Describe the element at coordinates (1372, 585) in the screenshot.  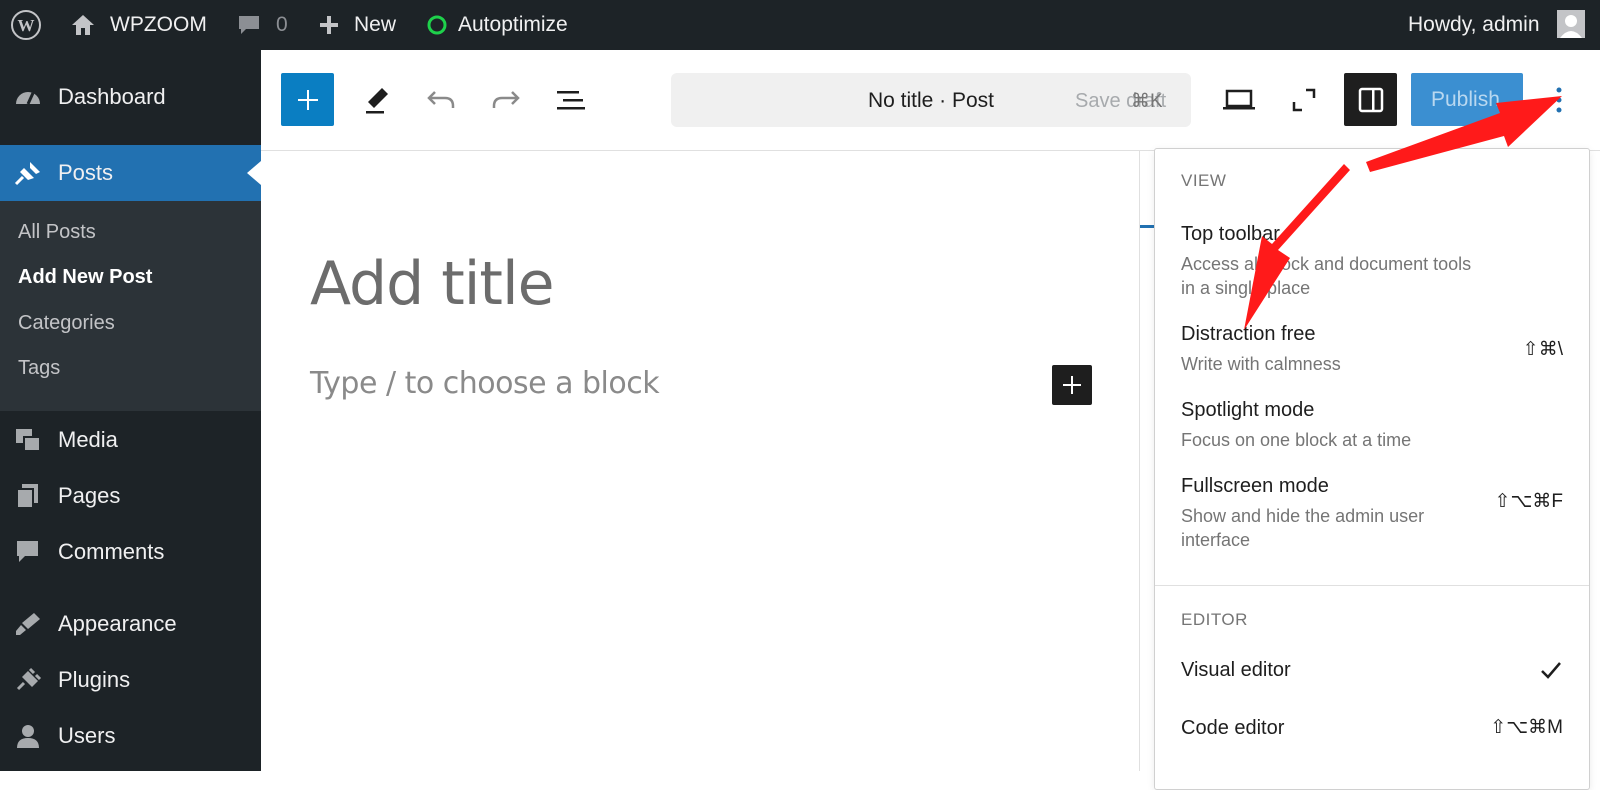
I see `menu-divider` at that location.